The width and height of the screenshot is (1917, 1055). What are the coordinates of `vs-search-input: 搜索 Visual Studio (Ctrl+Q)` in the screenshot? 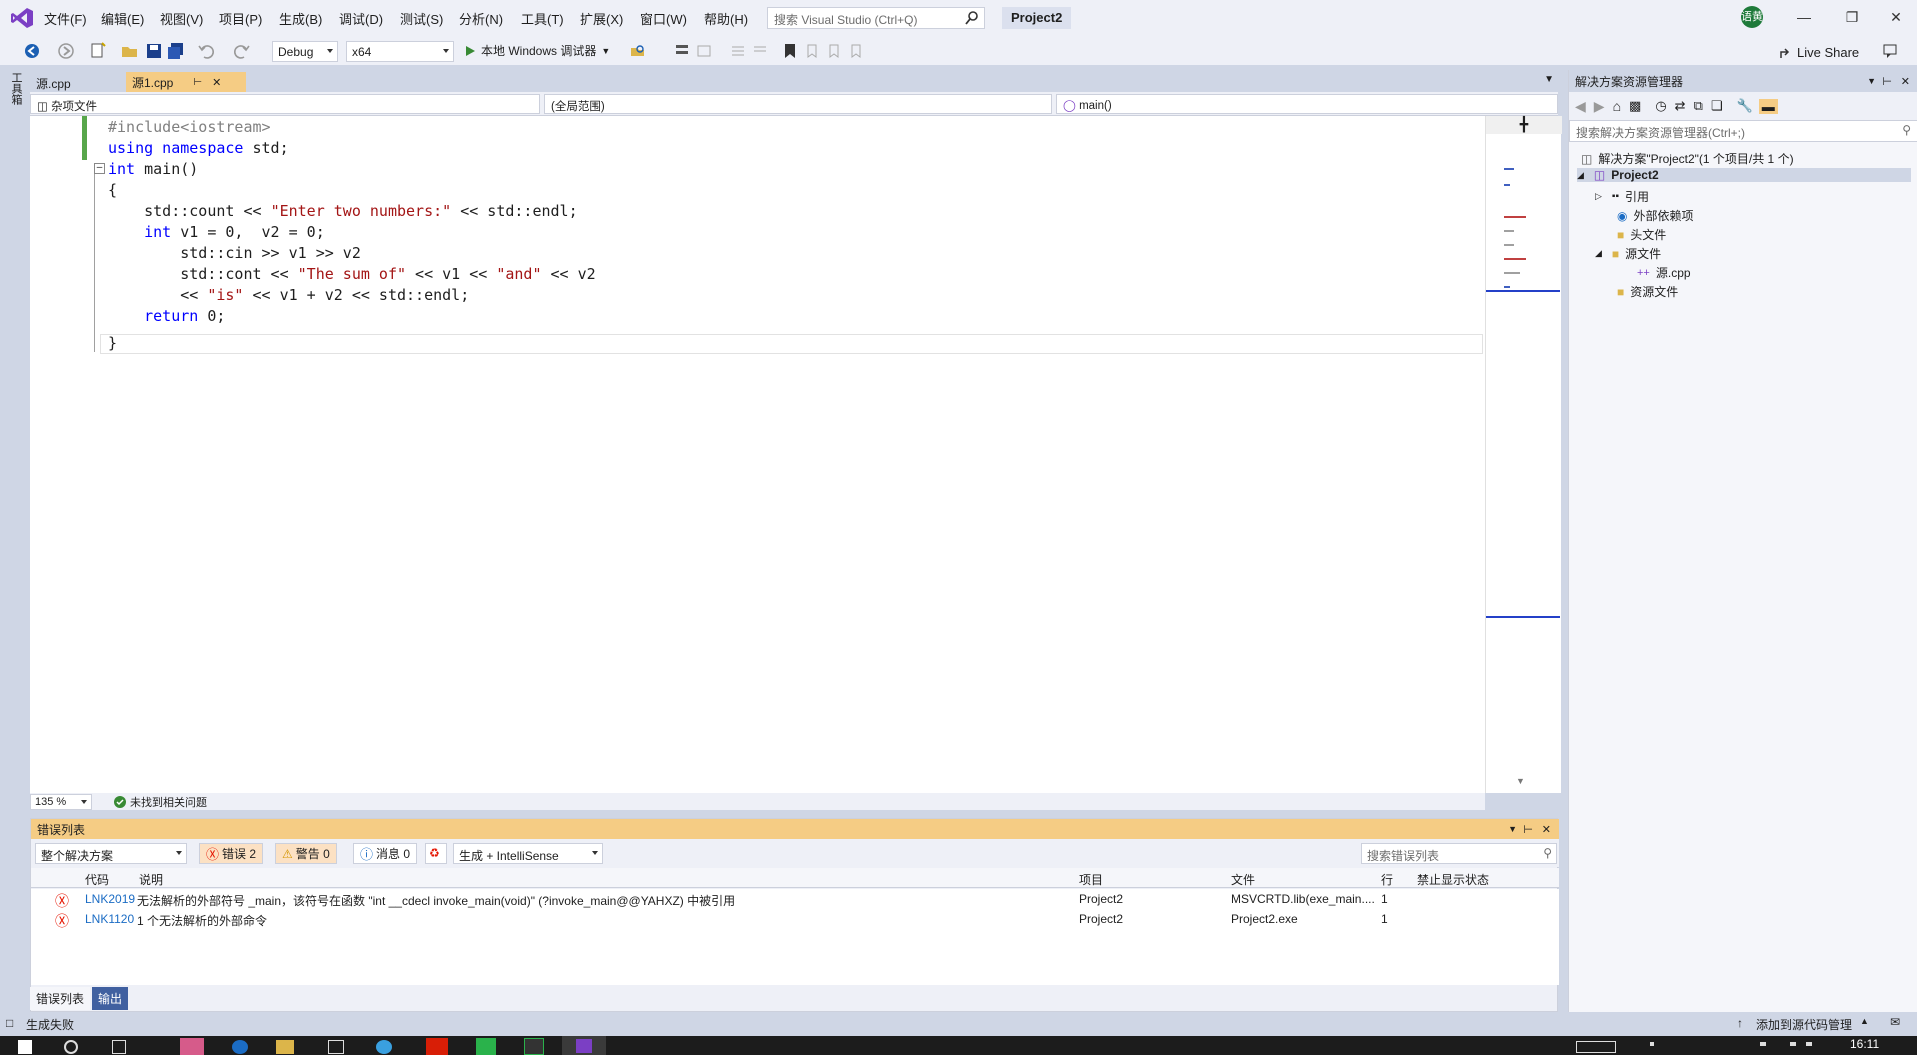 It's located at (876, 18).